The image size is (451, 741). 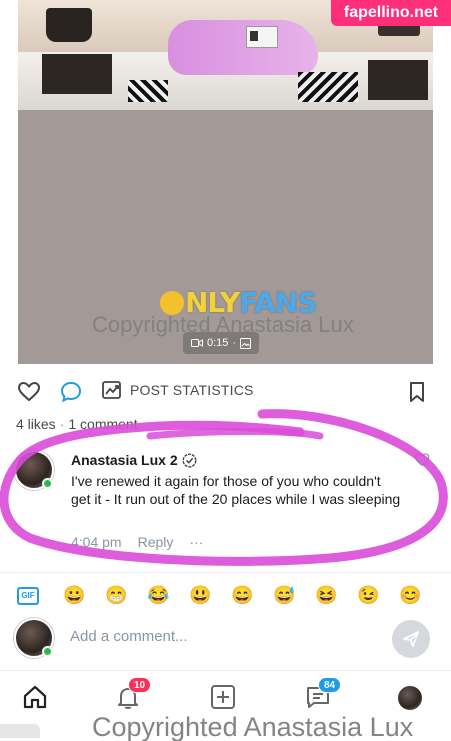 What do you see at coordinates (148, 91) in the screenshot?
I see `zebra-pillow` at bounding box center [148, 91].